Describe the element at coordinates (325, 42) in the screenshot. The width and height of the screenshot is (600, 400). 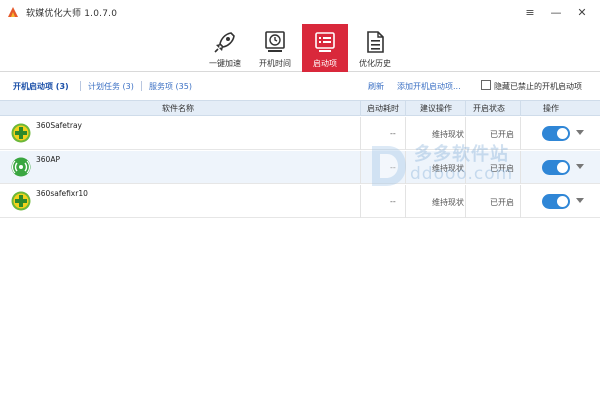
I see `startup-list-icon` at that location.